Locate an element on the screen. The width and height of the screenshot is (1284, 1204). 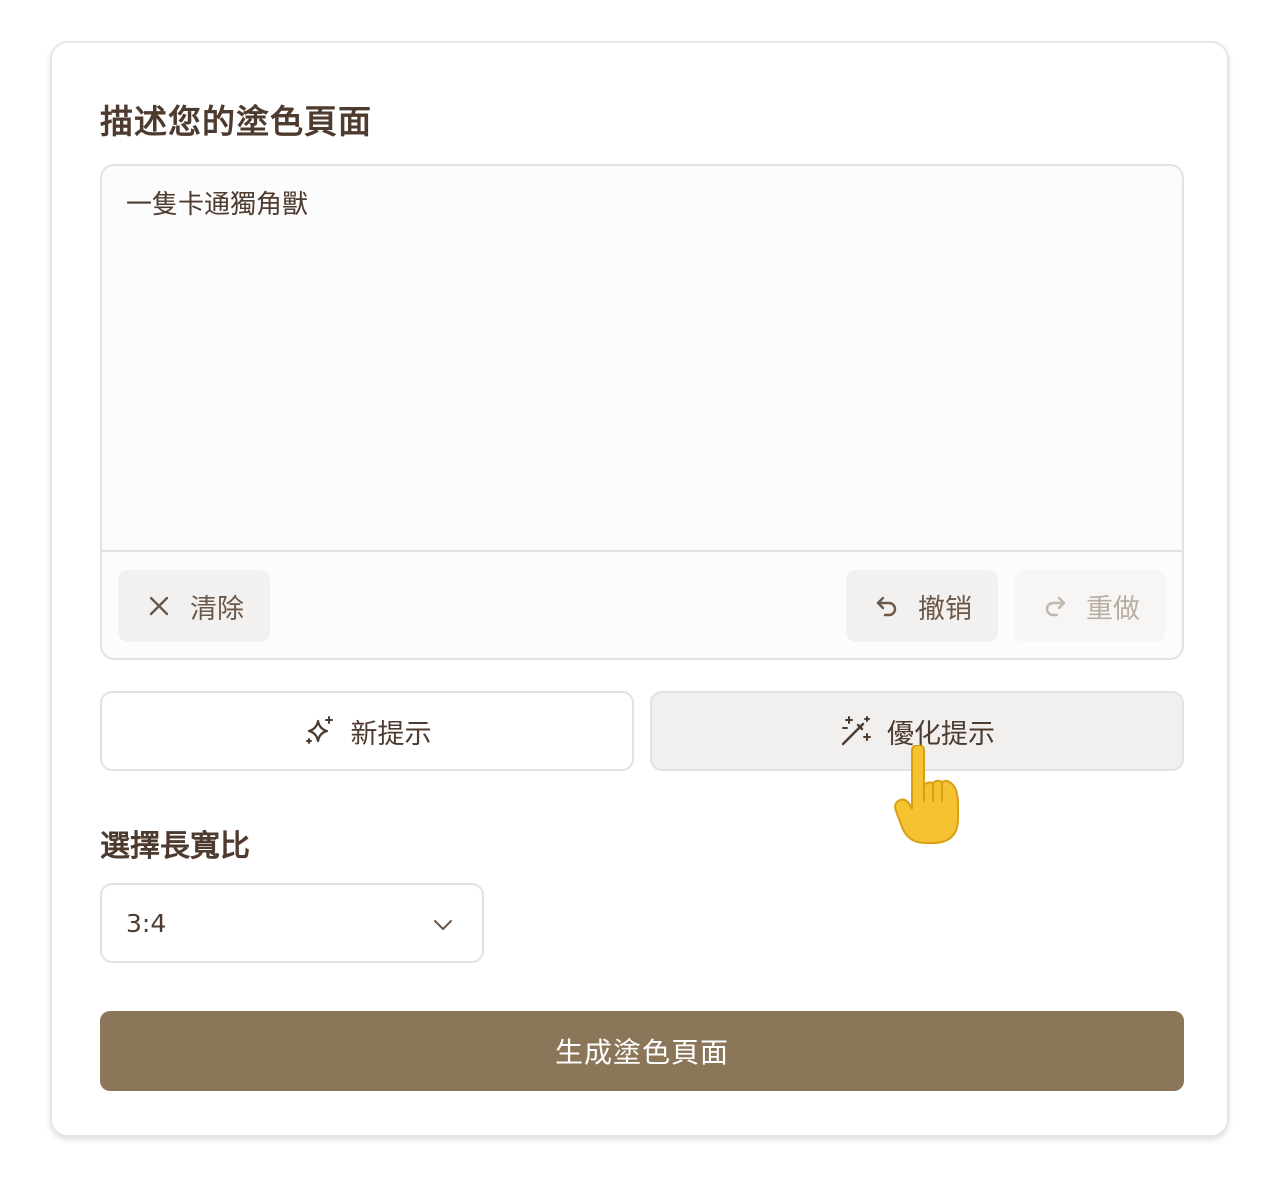
redo-icon is located at coordinates (1055, 606).